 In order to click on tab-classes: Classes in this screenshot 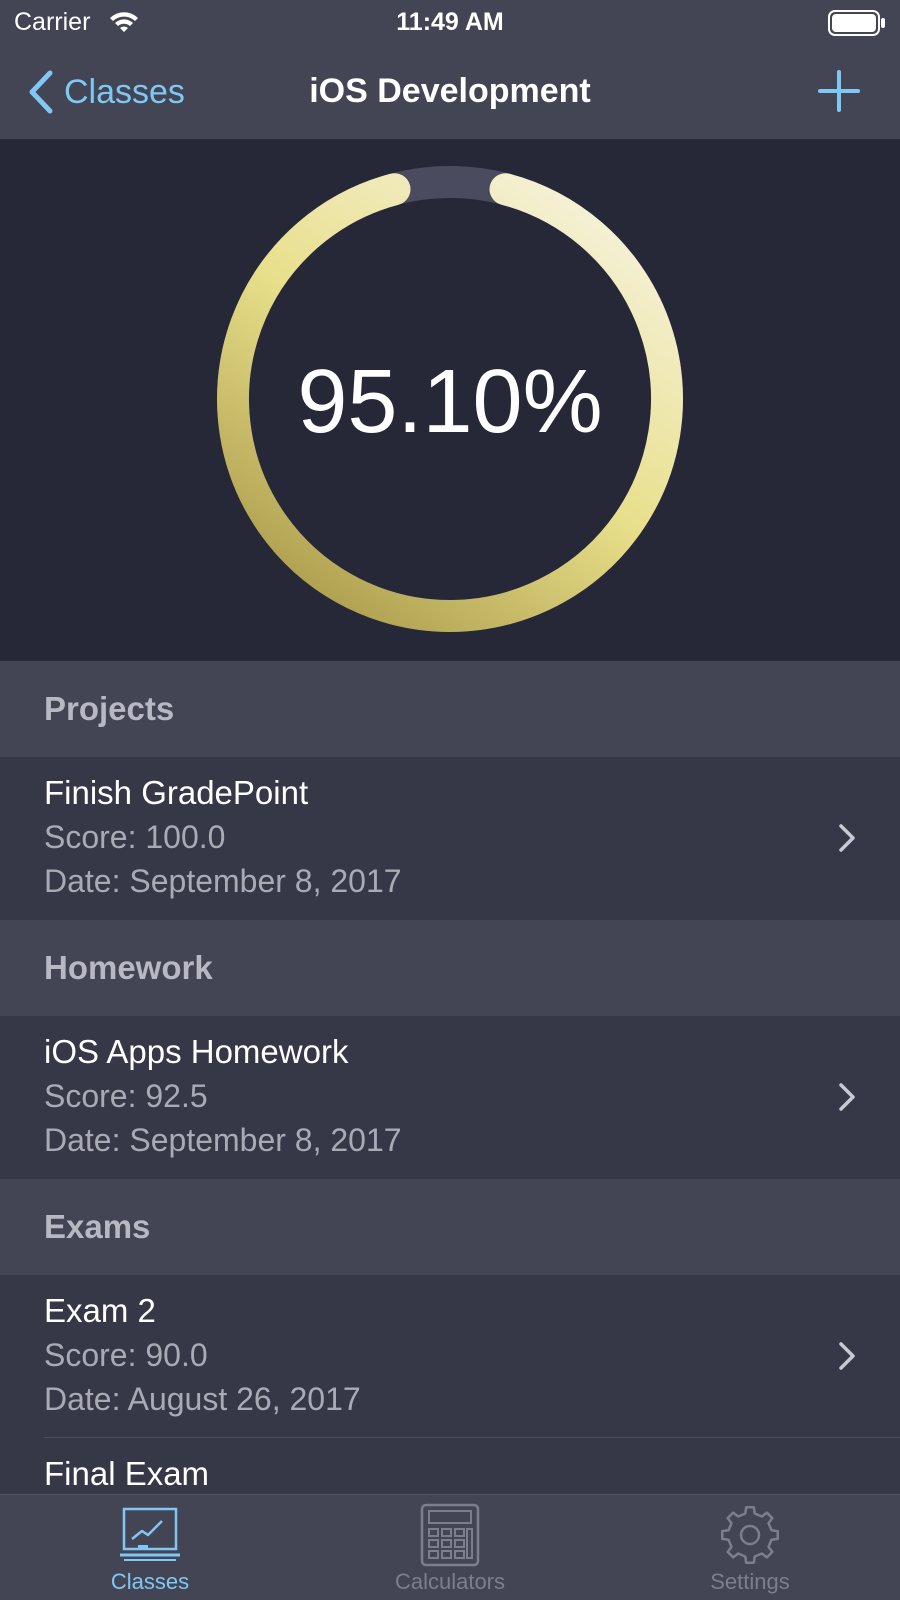, I will do `click(150, 1547)`.